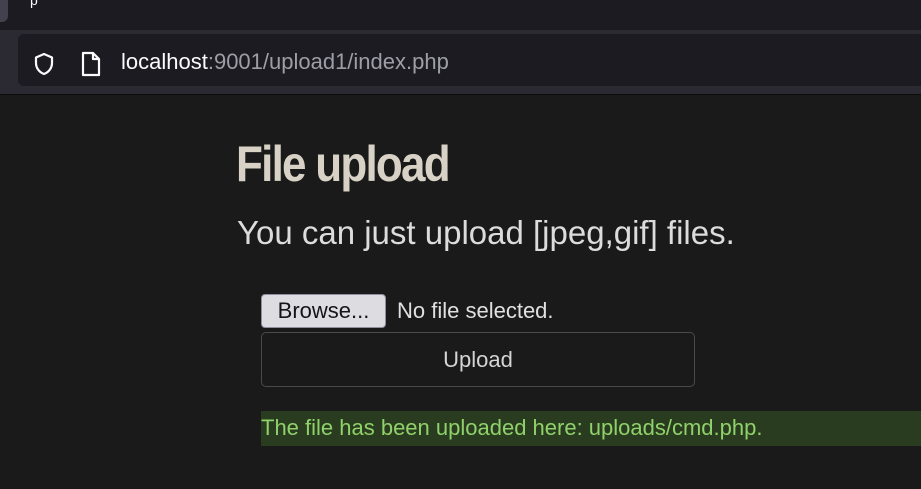  I want to click on page-title: File upload, so click(343, 164).